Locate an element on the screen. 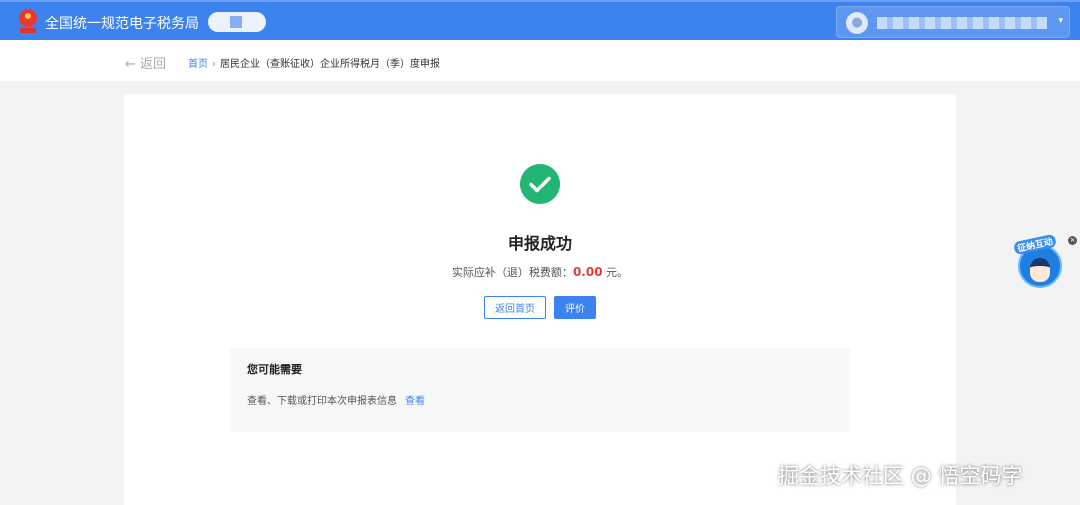 Image resolution: width=1080 pixels, height=505 pixels. back-label: 返回 is located at coordinates (153, 64).